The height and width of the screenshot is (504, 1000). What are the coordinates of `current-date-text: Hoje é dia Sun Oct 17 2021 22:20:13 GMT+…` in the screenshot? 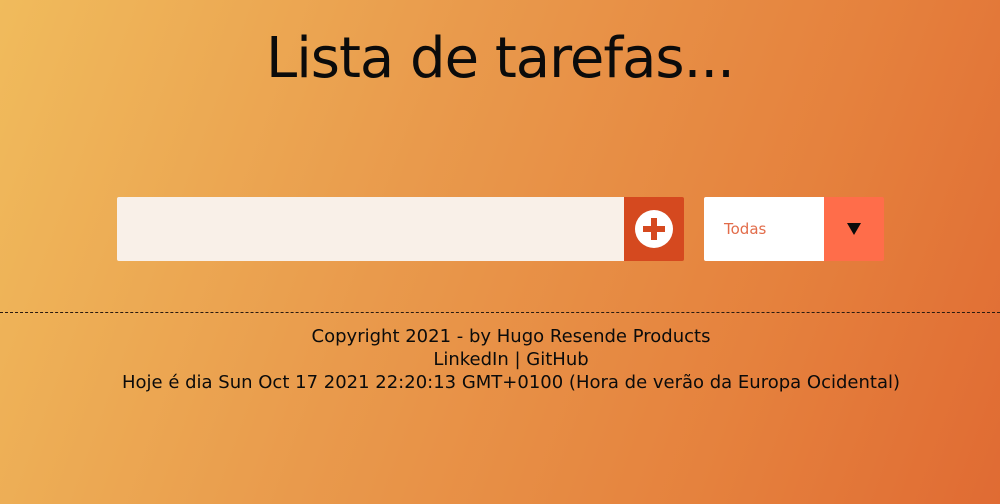 It's located at (510, 382).